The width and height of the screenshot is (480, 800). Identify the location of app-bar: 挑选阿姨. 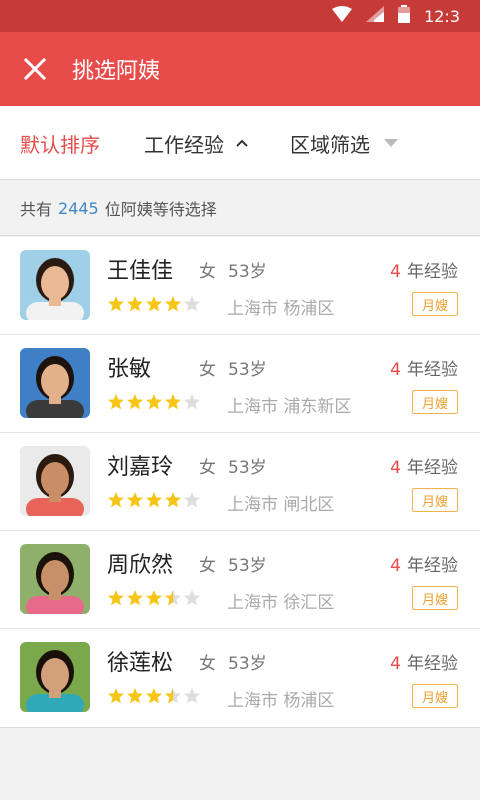
(240, 69).